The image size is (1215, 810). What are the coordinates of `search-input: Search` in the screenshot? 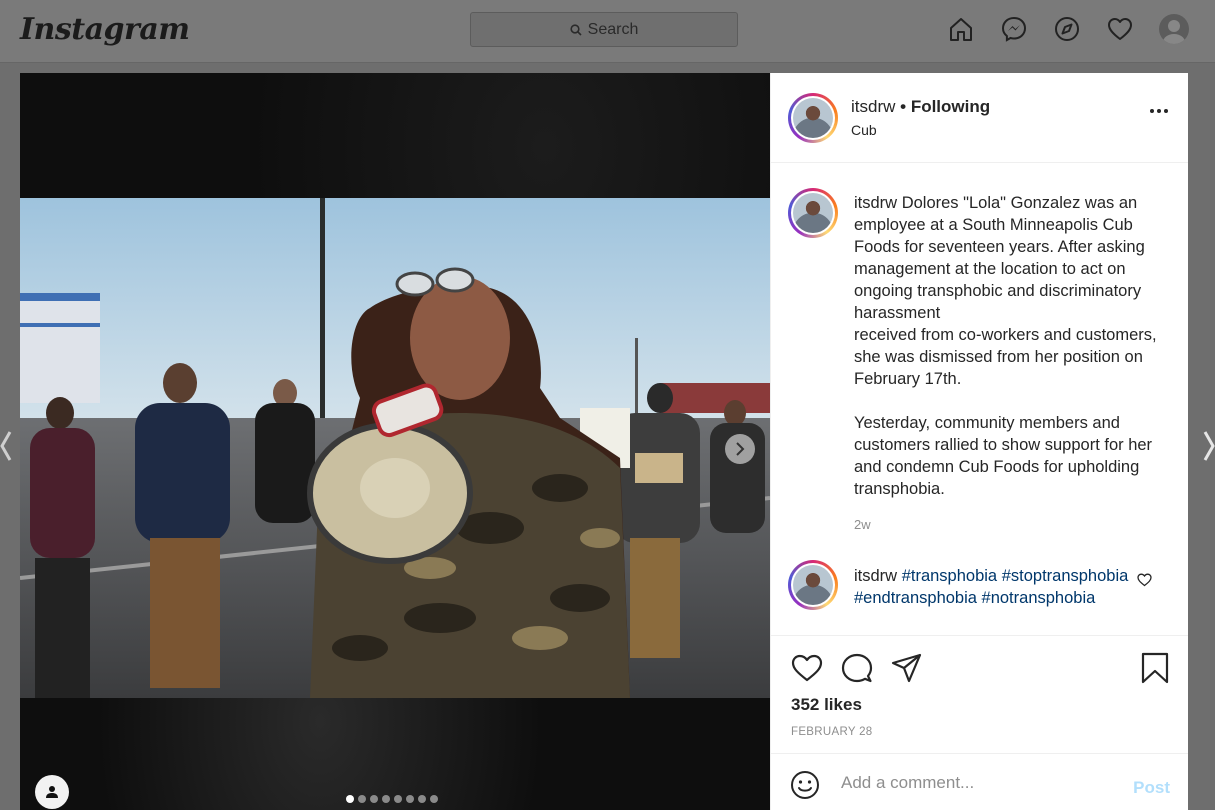 It's located at (604, 29).